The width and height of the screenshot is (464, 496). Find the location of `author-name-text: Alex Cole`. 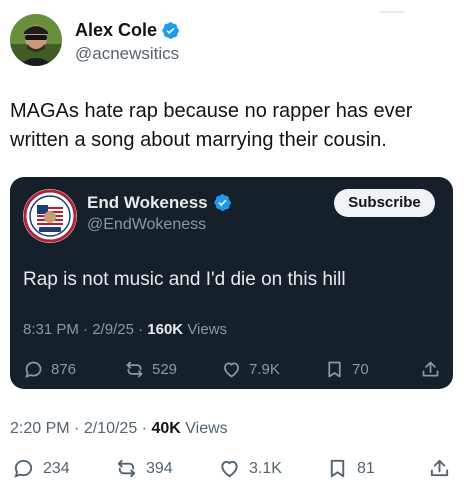

author-name-text: Alex Cole is located at coordinates (116, 30).